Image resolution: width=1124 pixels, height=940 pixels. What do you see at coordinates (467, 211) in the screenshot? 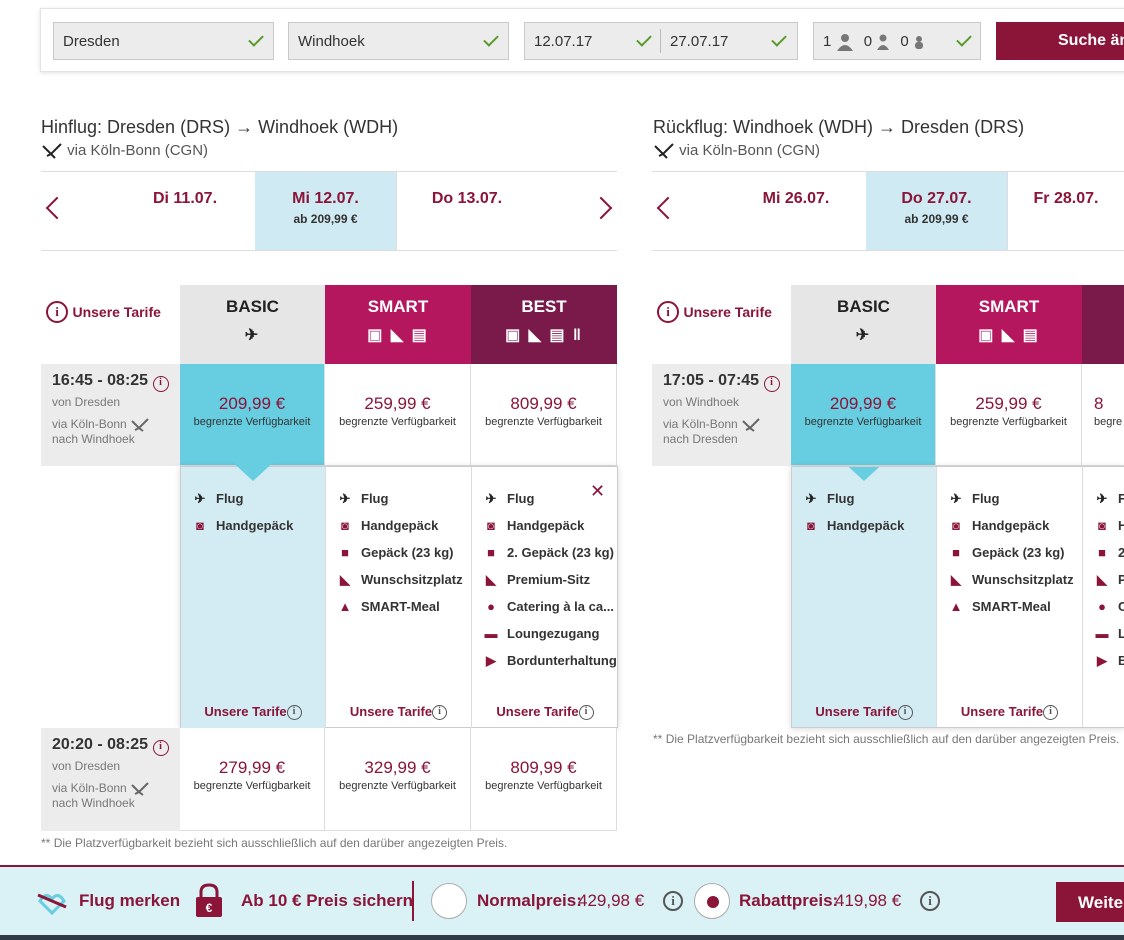
I see `date-option: Do 13.07.` at bounding box center [467, 211].